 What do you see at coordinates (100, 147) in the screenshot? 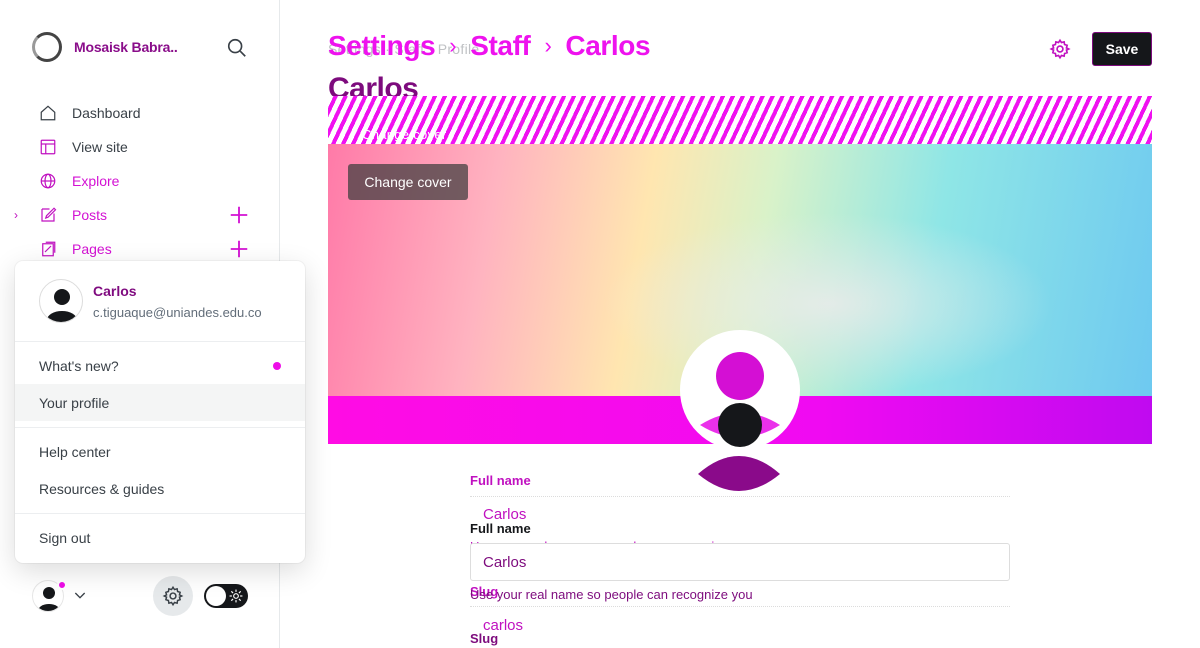
I see `sidebar-item-label: View site` at bounding box center [100, 147].